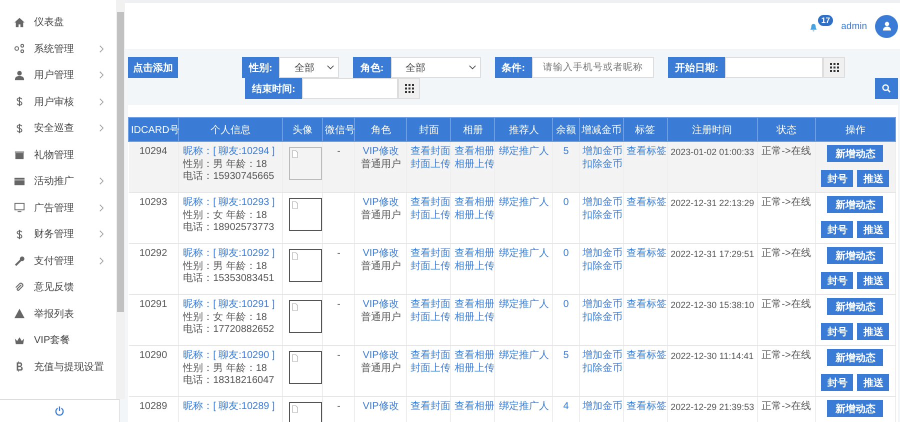  I want to click on menu-item: 用户审核, so click(58, 101).